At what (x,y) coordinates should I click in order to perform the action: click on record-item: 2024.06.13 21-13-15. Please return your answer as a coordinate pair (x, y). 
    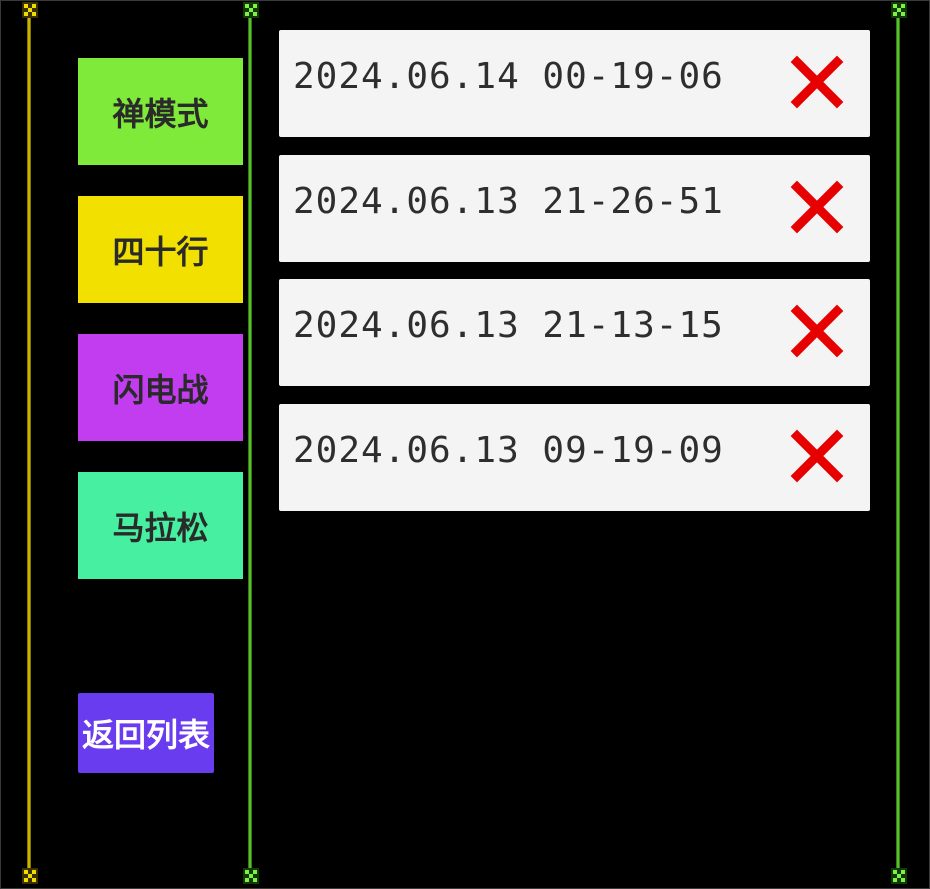
    Looking at the image, I should click on (574, 332).